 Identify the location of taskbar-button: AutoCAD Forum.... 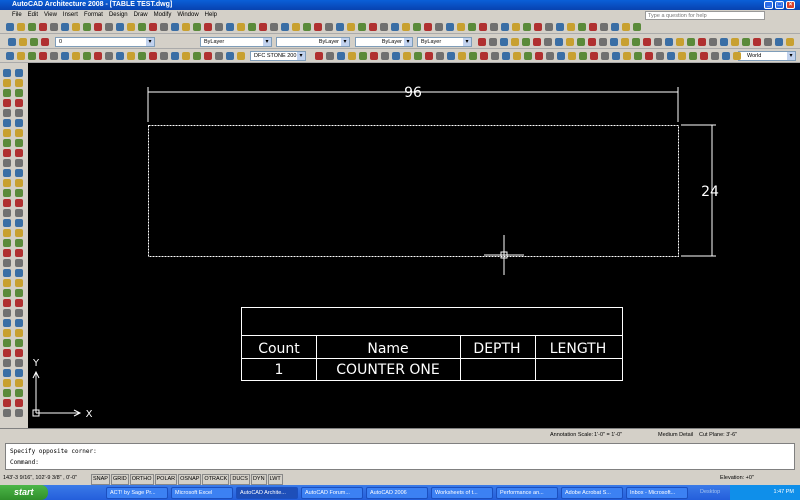
(332, 492).